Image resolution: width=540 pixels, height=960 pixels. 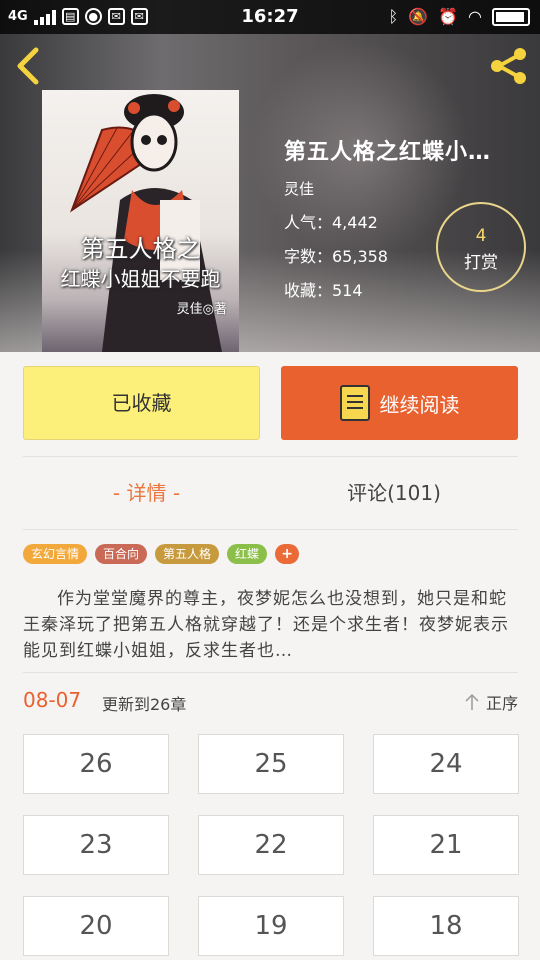 I want to click on tag-item: 红蝶, so click(x=247, y=554).